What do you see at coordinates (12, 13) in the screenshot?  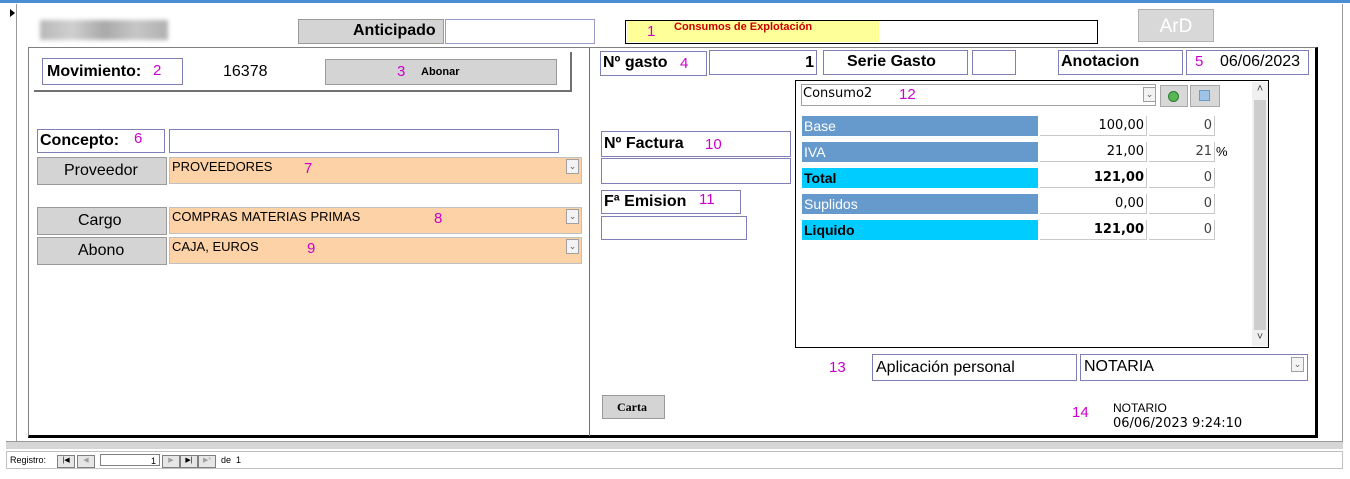 I see `record-selector-arrow-icon` at bounding box center [12, 13].